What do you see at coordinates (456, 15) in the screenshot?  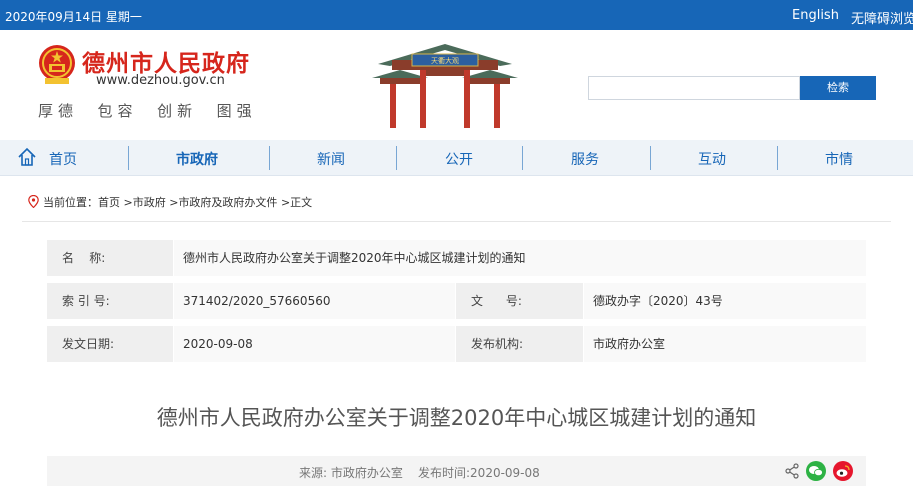 I see `top-bar: 2020年09月14日 星期一 English 无障碍浏览` at bounding box center [456, 15].